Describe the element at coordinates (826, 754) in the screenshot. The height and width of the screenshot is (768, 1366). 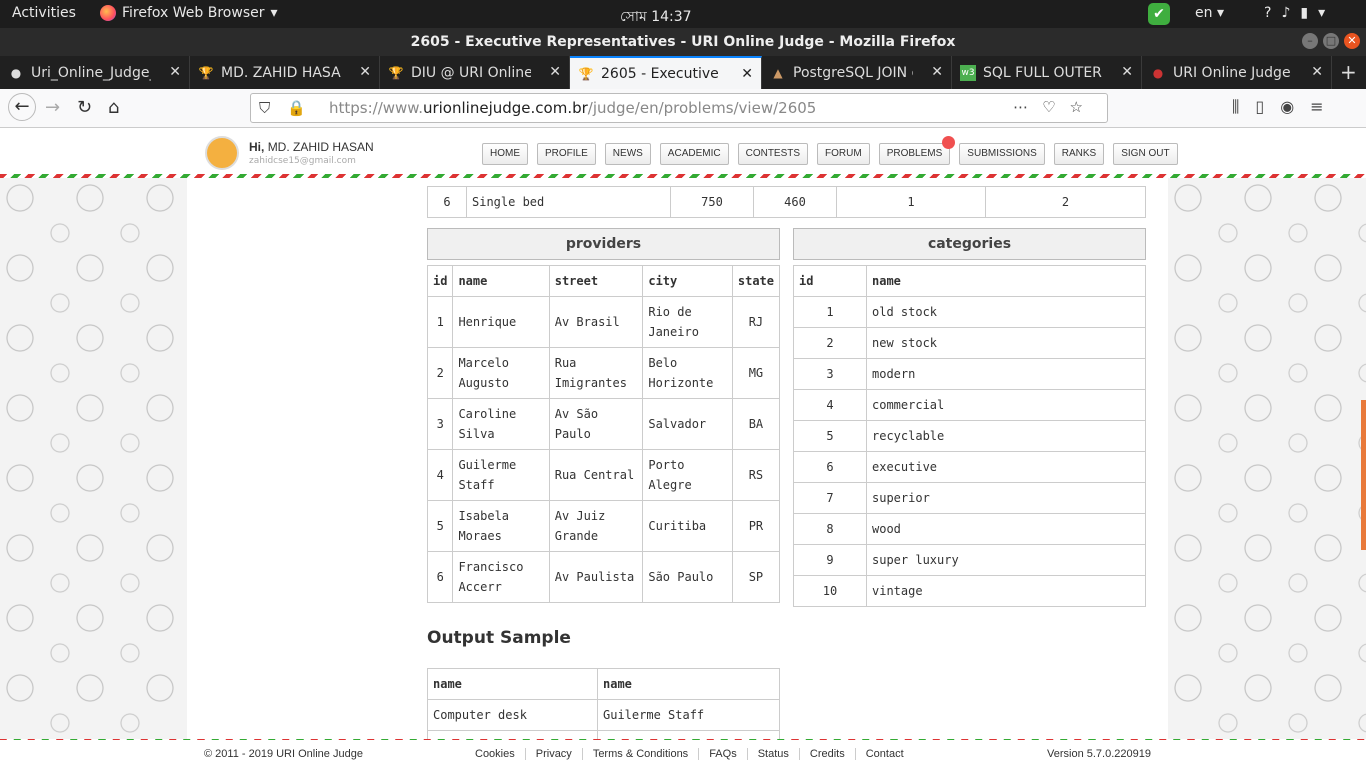
I see `footer-link-credits: Credits` at that location.